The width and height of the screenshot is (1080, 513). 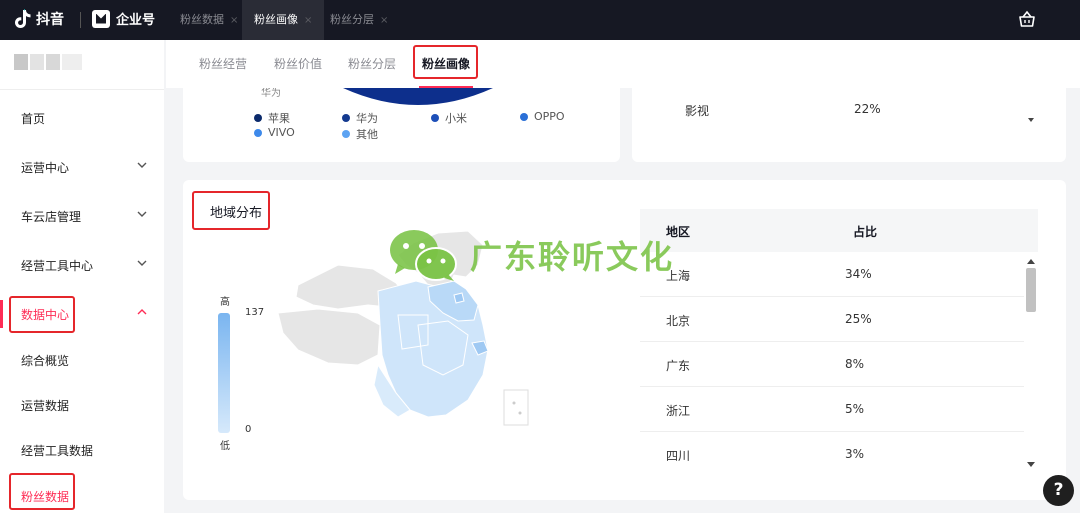 I want to click on sidebar-item-tools: 经营工具中心, so click(x=82, y=265).